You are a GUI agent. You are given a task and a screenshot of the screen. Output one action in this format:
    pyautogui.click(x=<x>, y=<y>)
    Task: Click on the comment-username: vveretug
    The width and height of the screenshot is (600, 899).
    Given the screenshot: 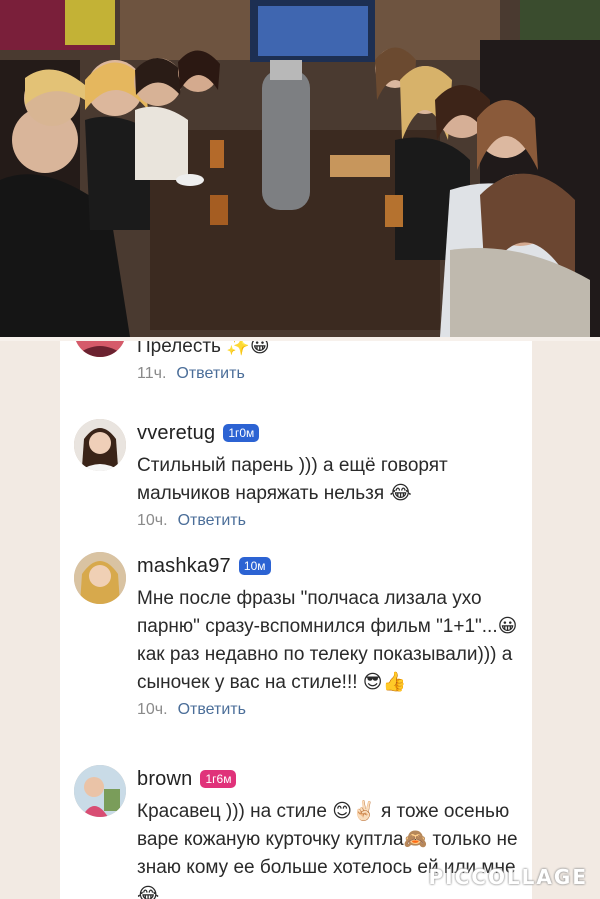 What is the action you would take?
    pyautogui.click(x=176, y=433)
    